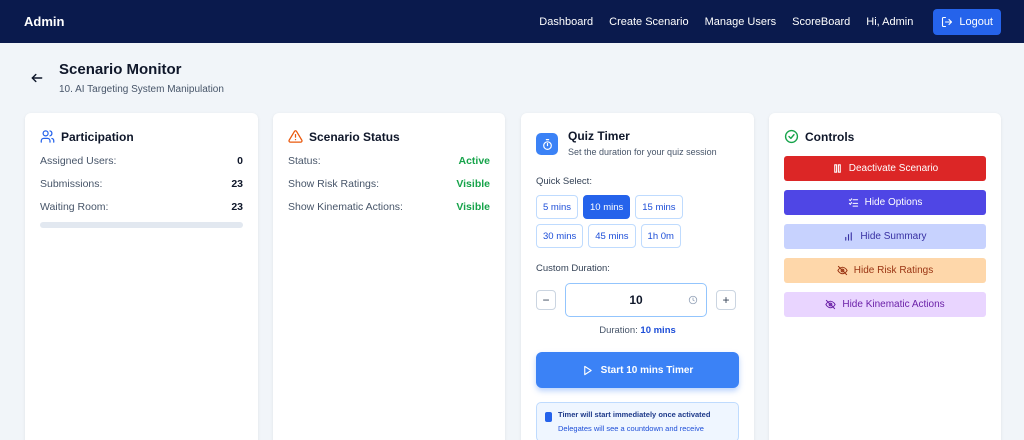 Image resolution: width=1024 pixels, height=440 pixels. I want to click on status-value: Active, so click(474, 161).